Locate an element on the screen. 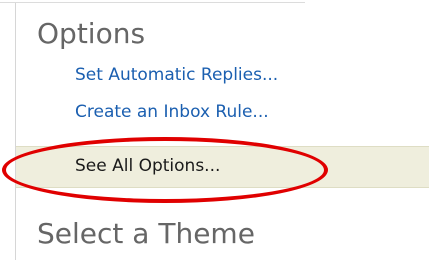 This screenshot has height=260, width=429. top-divider is located at coordinates (152, 2).